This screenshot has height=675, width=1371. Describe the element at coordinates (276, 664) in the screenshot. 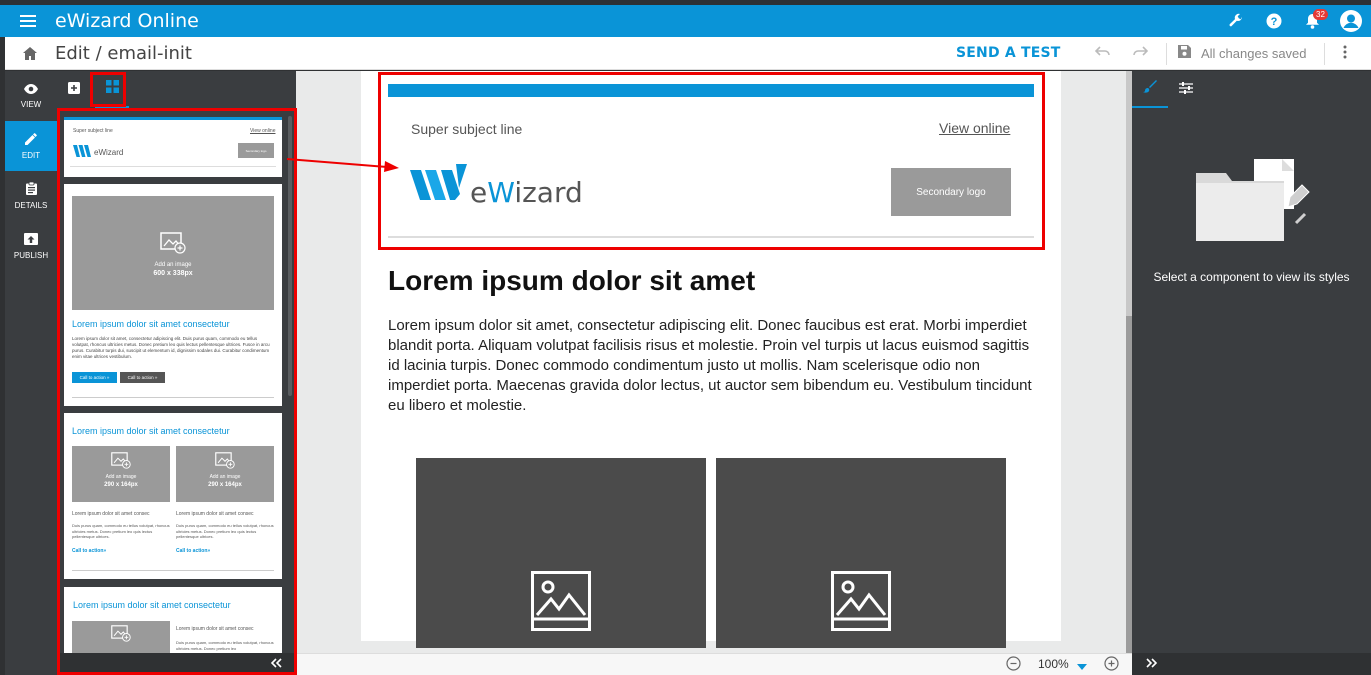

I see `collapse-left-icon` at that location.